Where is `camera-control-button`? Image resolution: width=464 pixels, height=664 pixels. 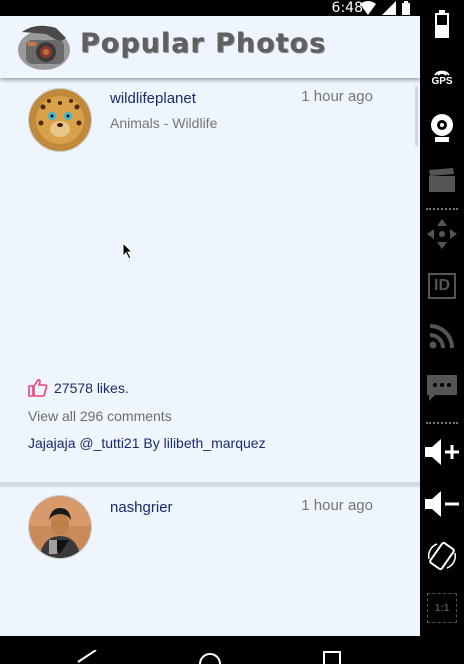
camera-control-button is located at coordinates (442, 128).